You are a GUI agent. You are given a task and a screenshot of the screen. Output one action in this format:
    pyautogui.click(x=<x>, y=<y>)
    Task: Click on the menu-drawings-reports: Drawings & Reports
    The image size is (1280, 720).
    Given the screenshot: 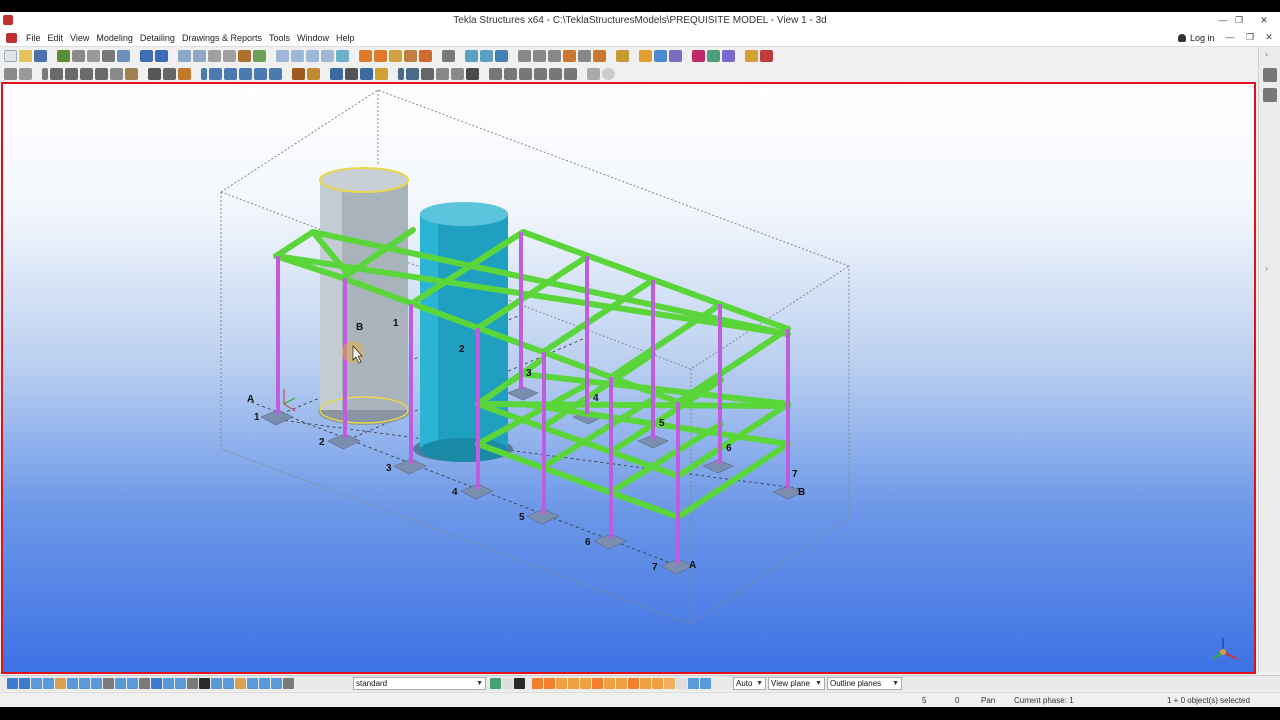 What is the action you would take?
    pyautogui.click(x=222, y=38)
    